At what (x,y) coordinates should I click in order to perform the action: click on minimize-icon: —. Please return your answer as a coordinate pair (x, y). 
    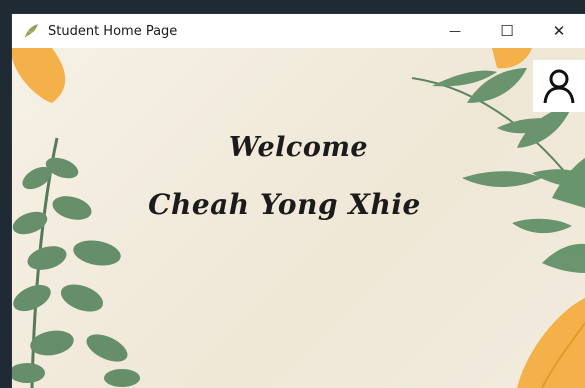
    Looking at the image, I should click on (455, 31).